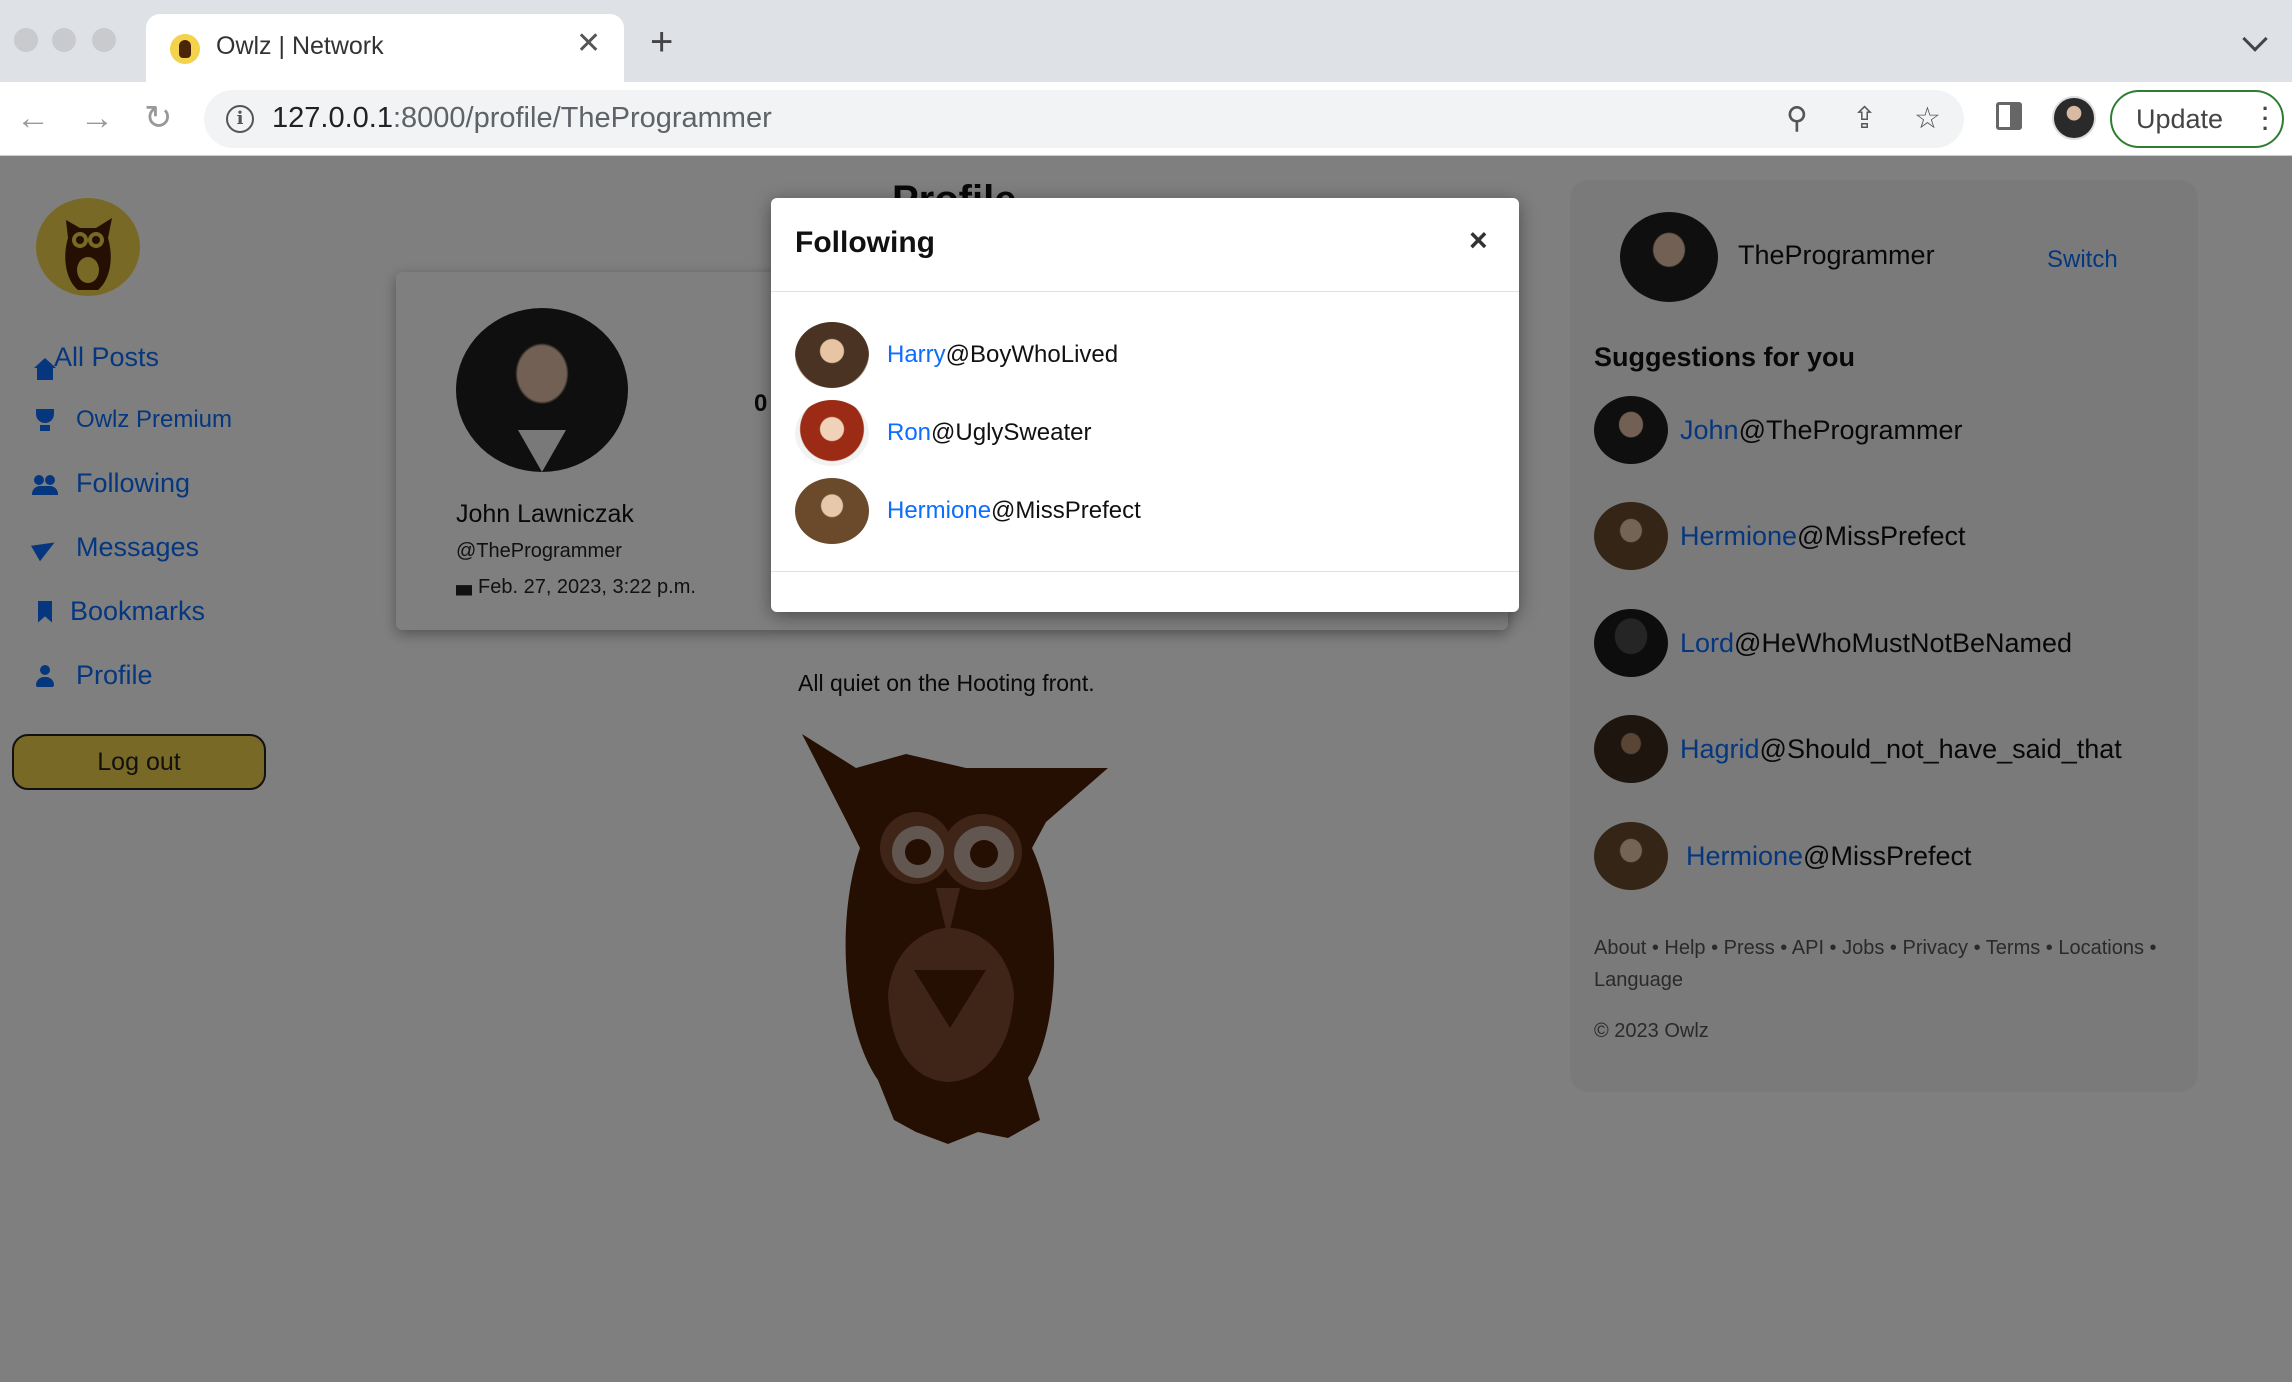  What do you see at coordinates (1864, 119) in the screenshot?
I see `share-icon: ⇪` at bounding box center [1864, 119].